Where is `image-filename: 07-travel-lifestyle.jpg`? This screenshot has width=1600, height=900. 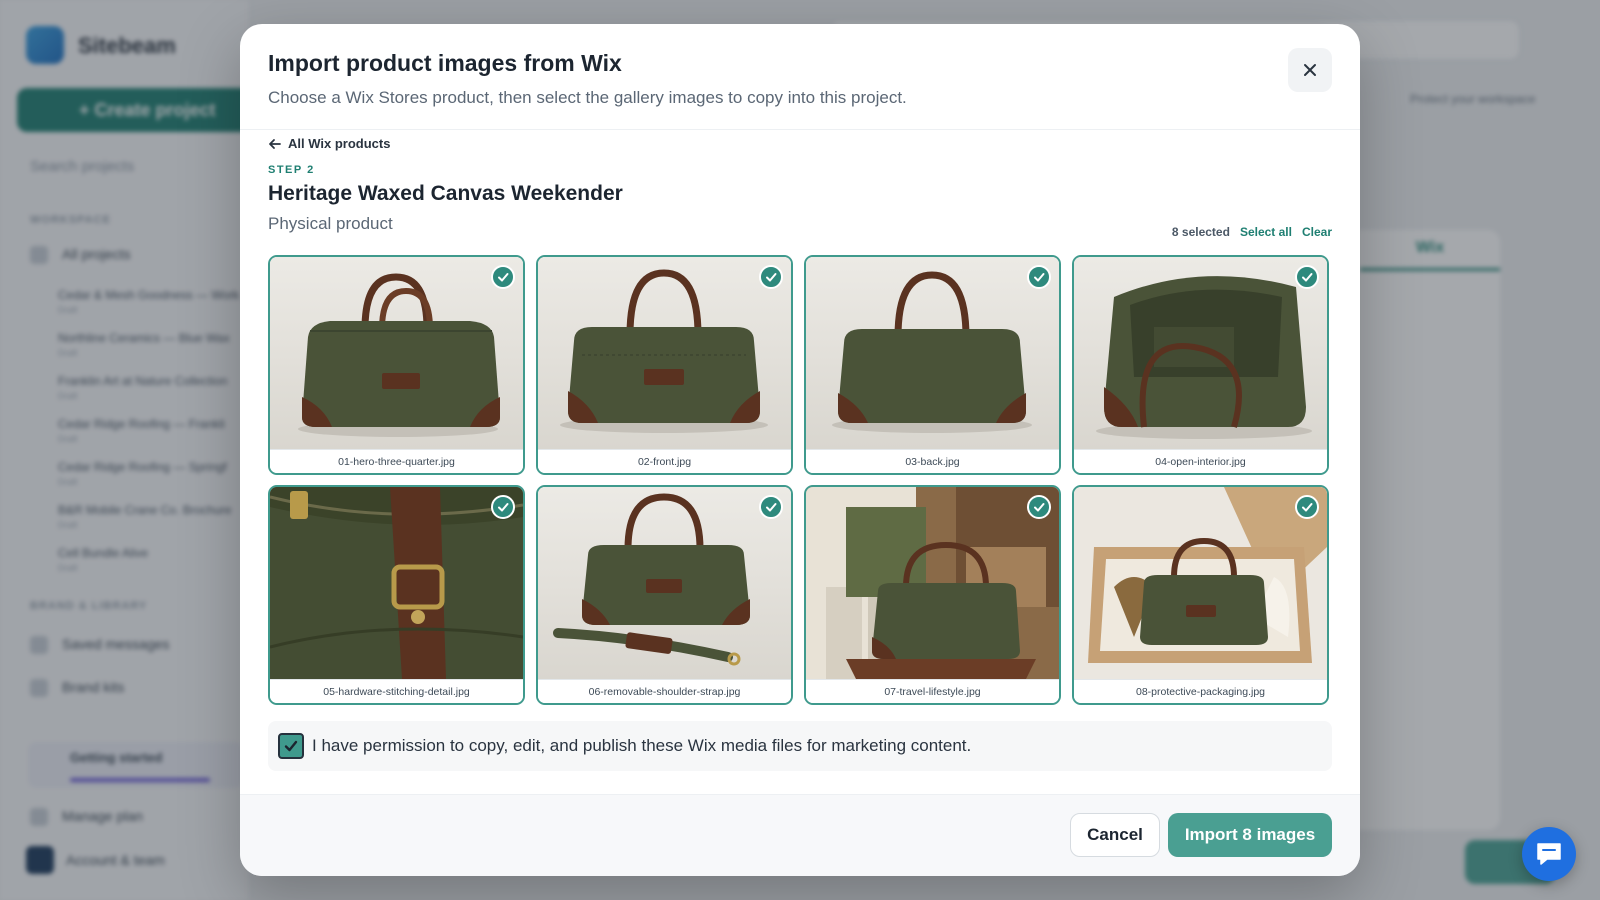
image-filename: 07-travel-lifestyle.jpg is located at coordinates (932, 691).